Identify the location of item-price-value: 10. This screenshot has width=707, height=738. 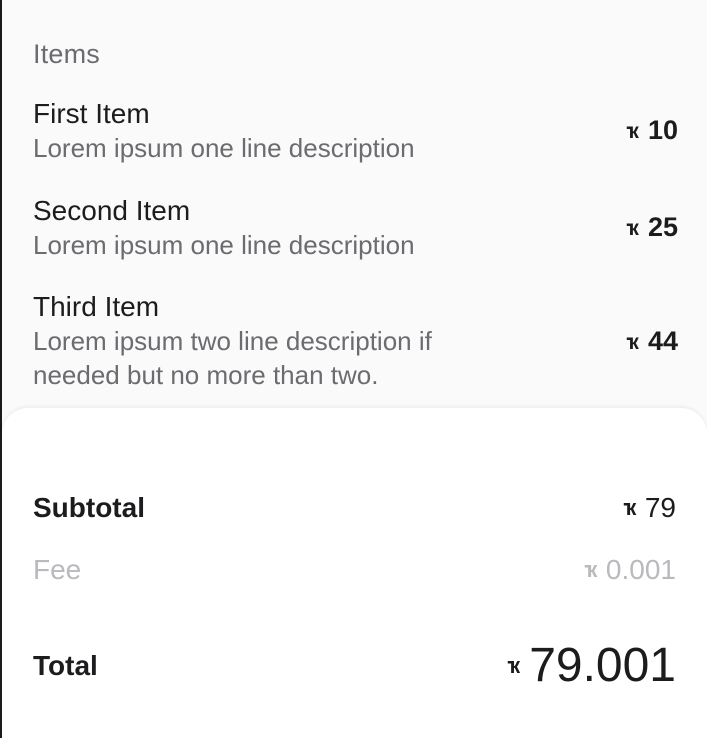
(662, 130).